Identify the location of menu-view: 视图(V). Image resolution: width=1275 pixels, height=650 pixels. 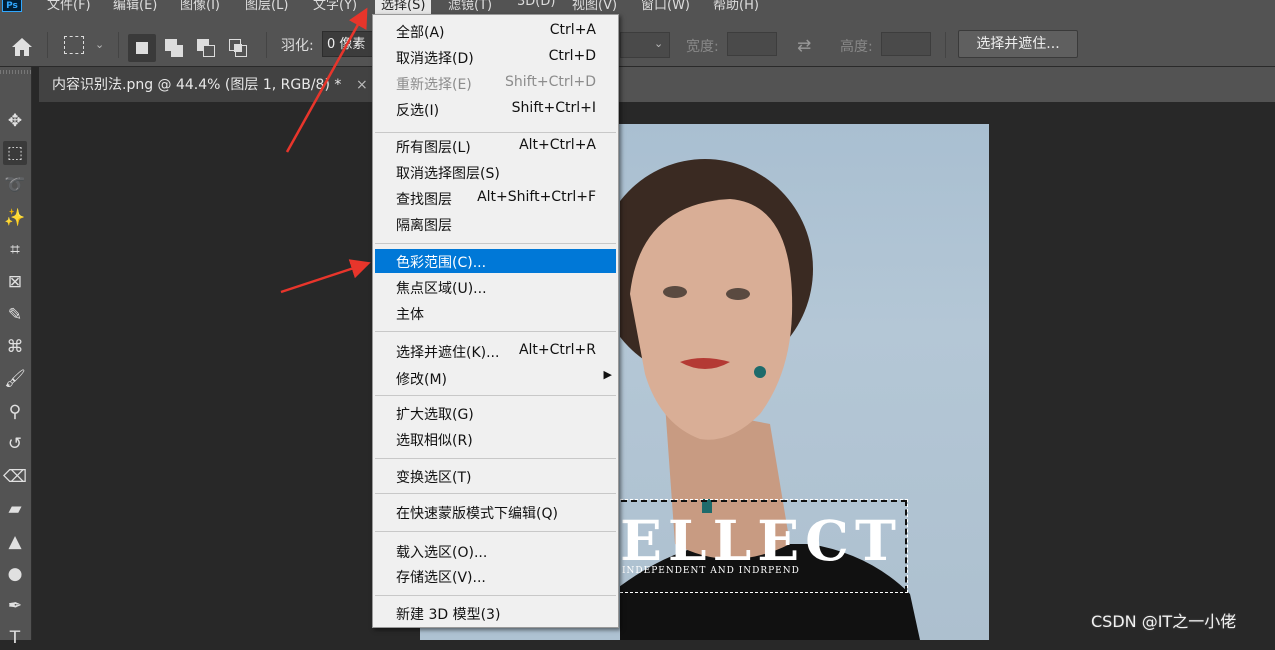
(594, 6).